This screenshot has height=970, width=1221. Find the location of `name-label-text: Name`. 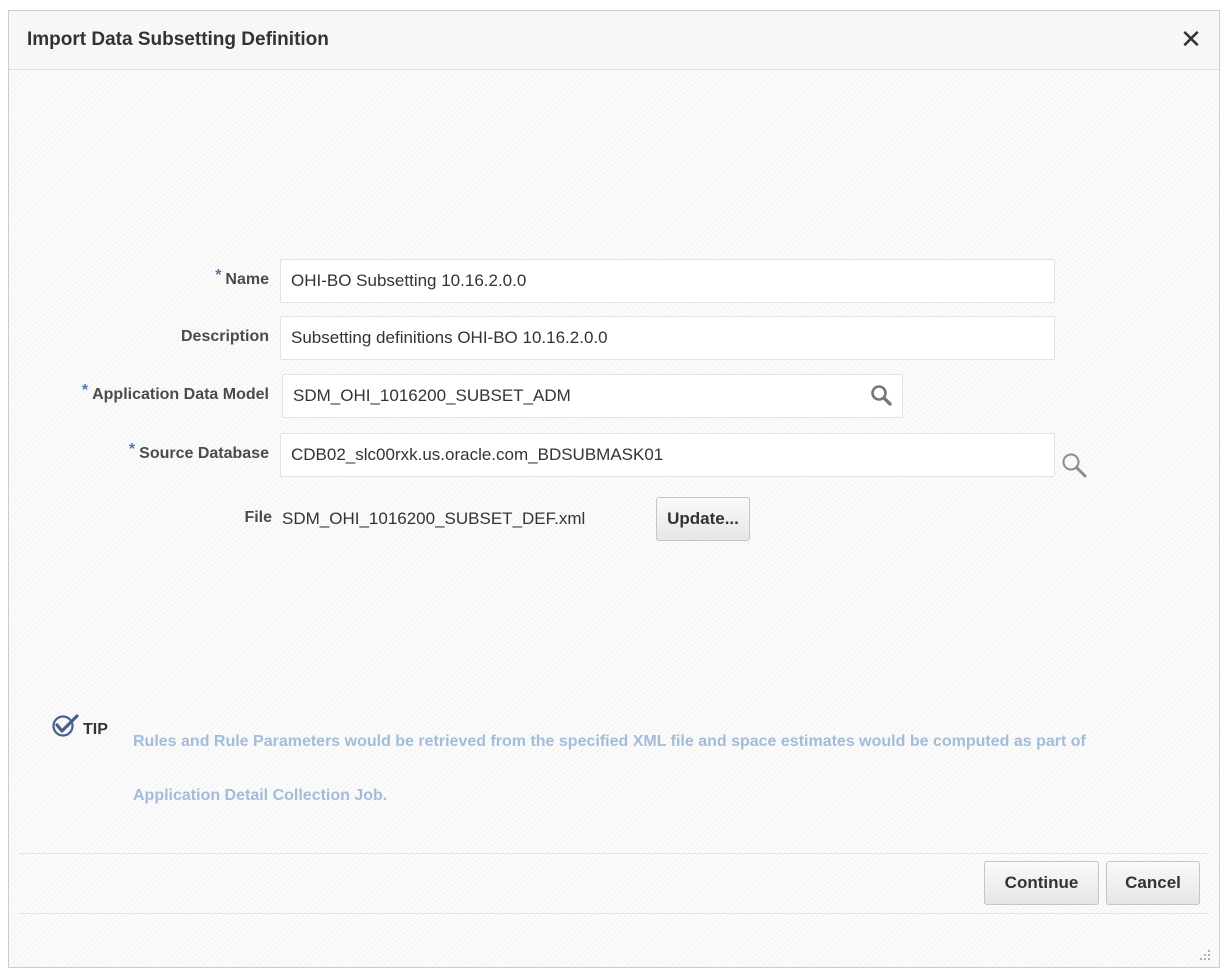

name-label-text: Name is located at coordinates (247, 279).